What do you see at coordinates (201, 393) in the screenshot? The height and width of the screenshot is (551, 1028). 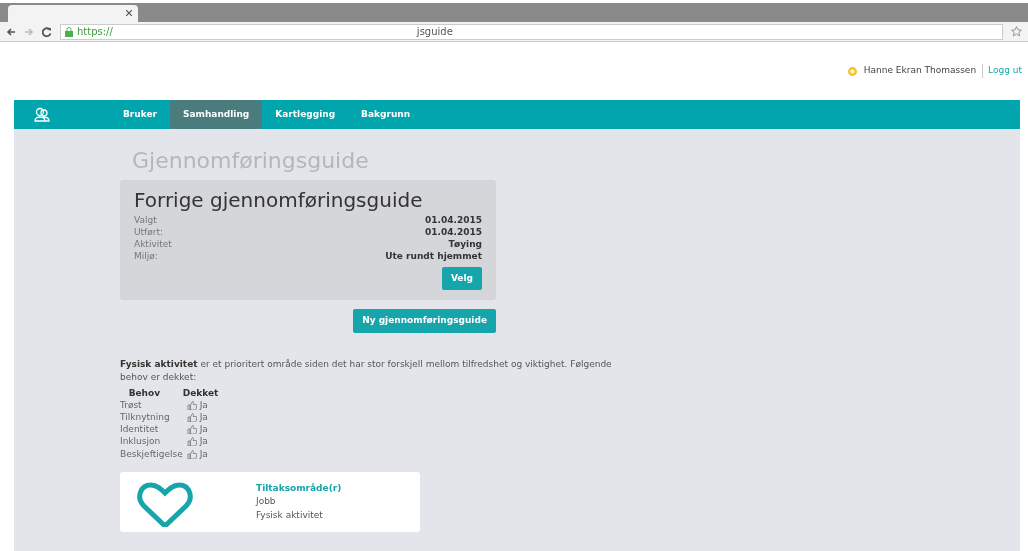 I see `column-header: Dekket` at bounding box center [201, 393].